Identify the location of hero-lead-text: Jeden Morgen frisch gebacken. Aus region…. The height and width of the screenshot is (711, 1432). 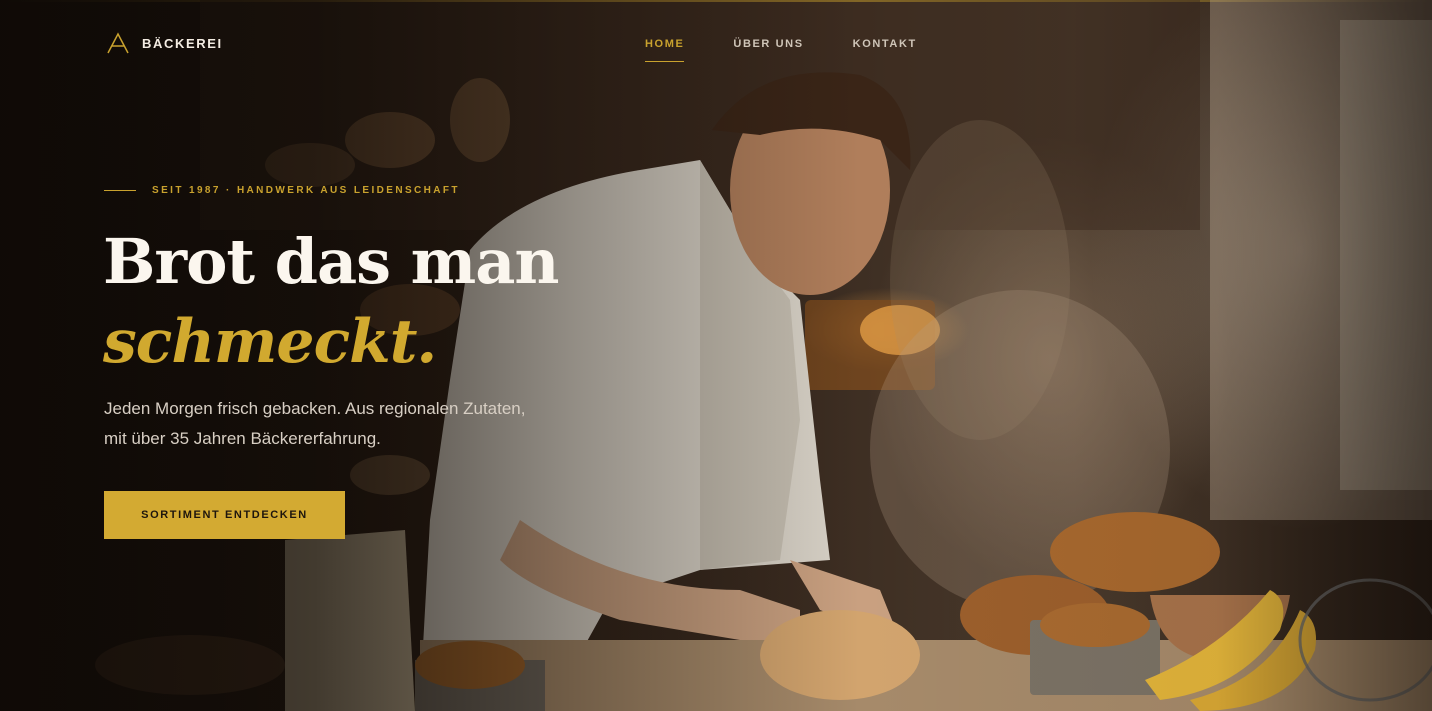
(315, 423).